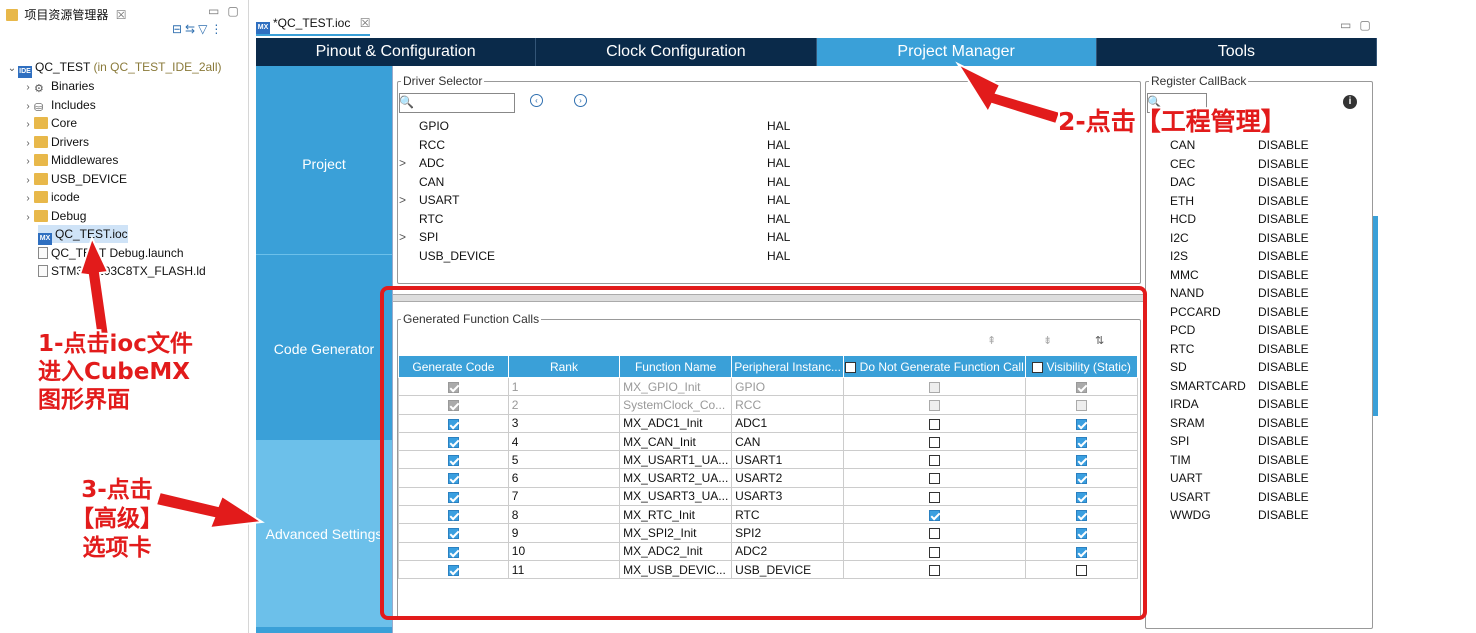  I want to click on background-margin, so click(1446, 316).